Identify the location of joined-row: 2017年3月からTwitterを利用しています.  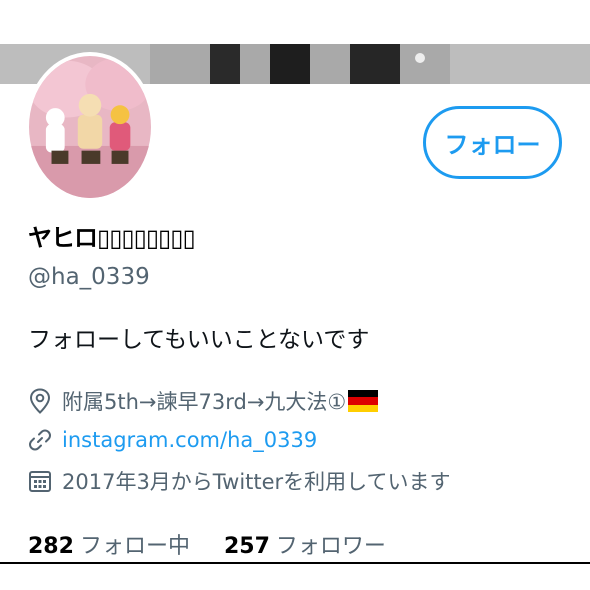
(238, 481).